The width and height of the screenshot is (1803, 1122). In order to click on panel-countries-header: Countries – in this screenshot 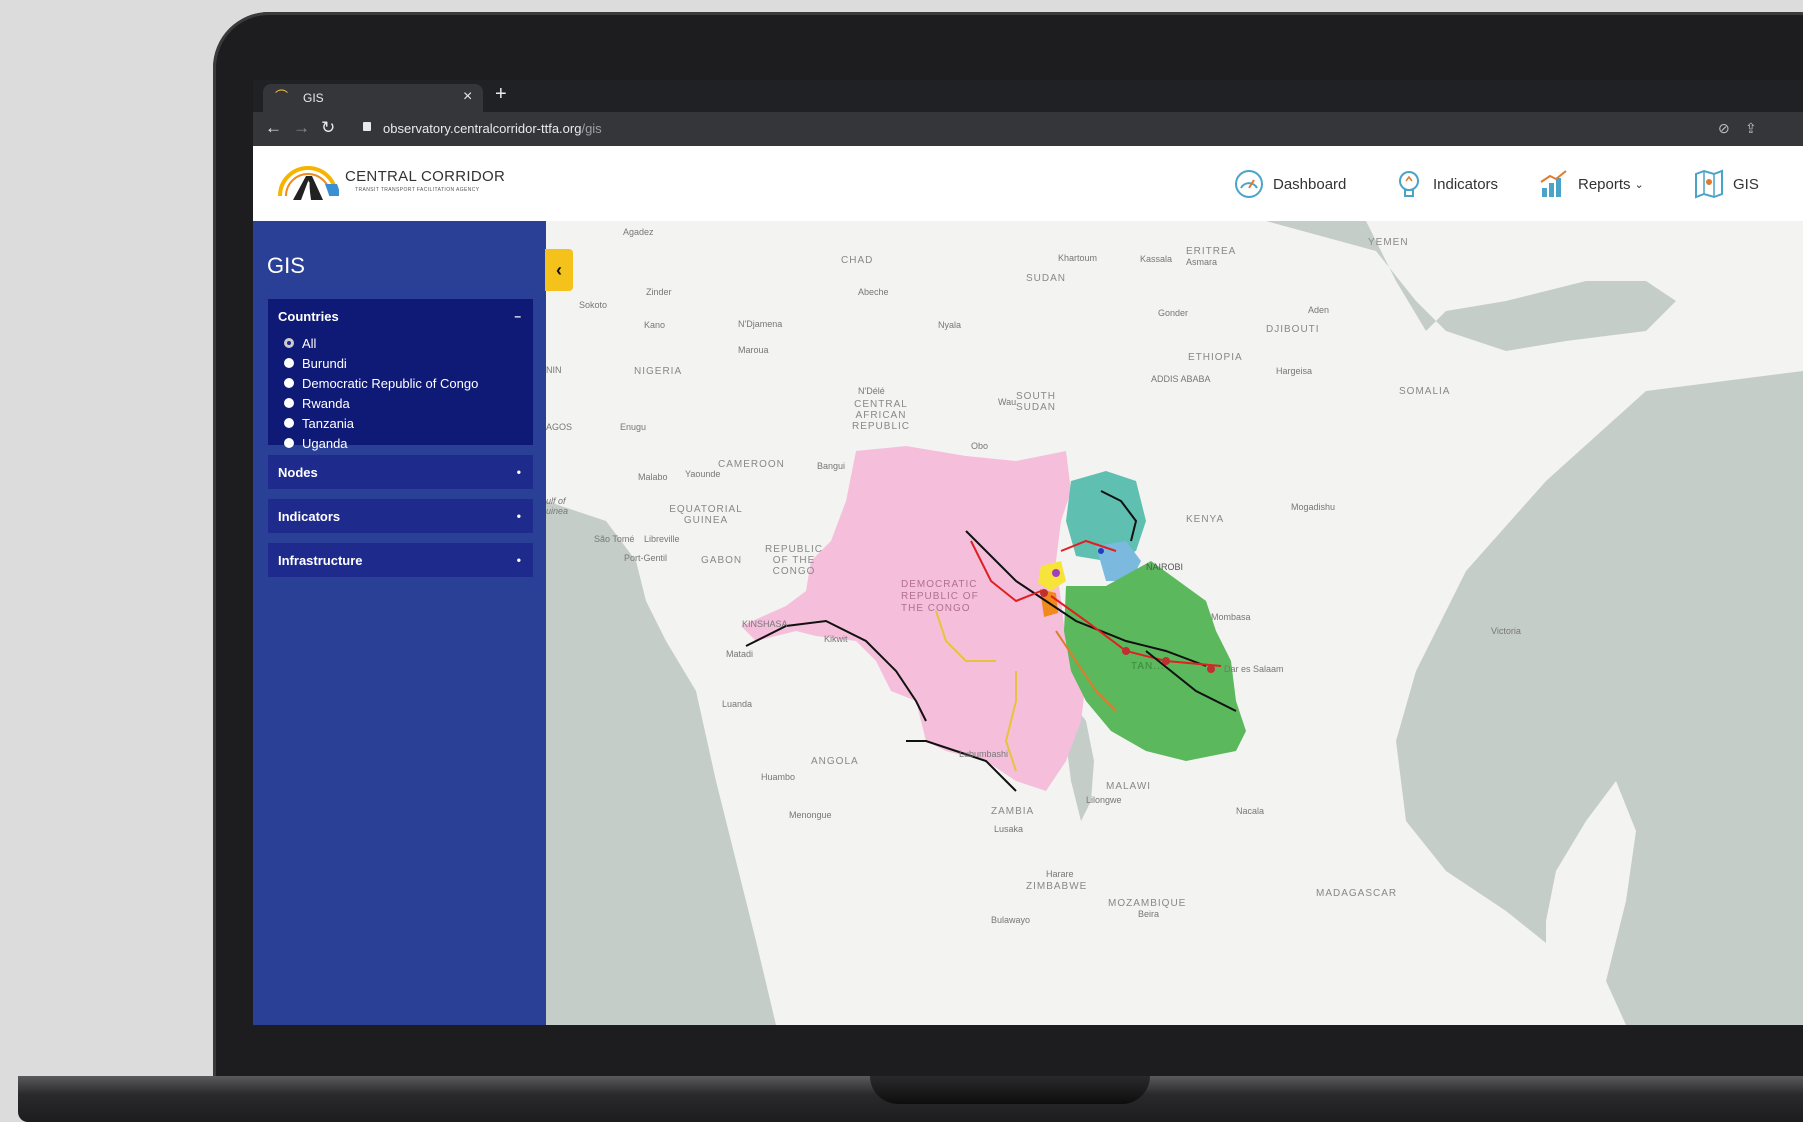, I will do `click(400, 316)`.